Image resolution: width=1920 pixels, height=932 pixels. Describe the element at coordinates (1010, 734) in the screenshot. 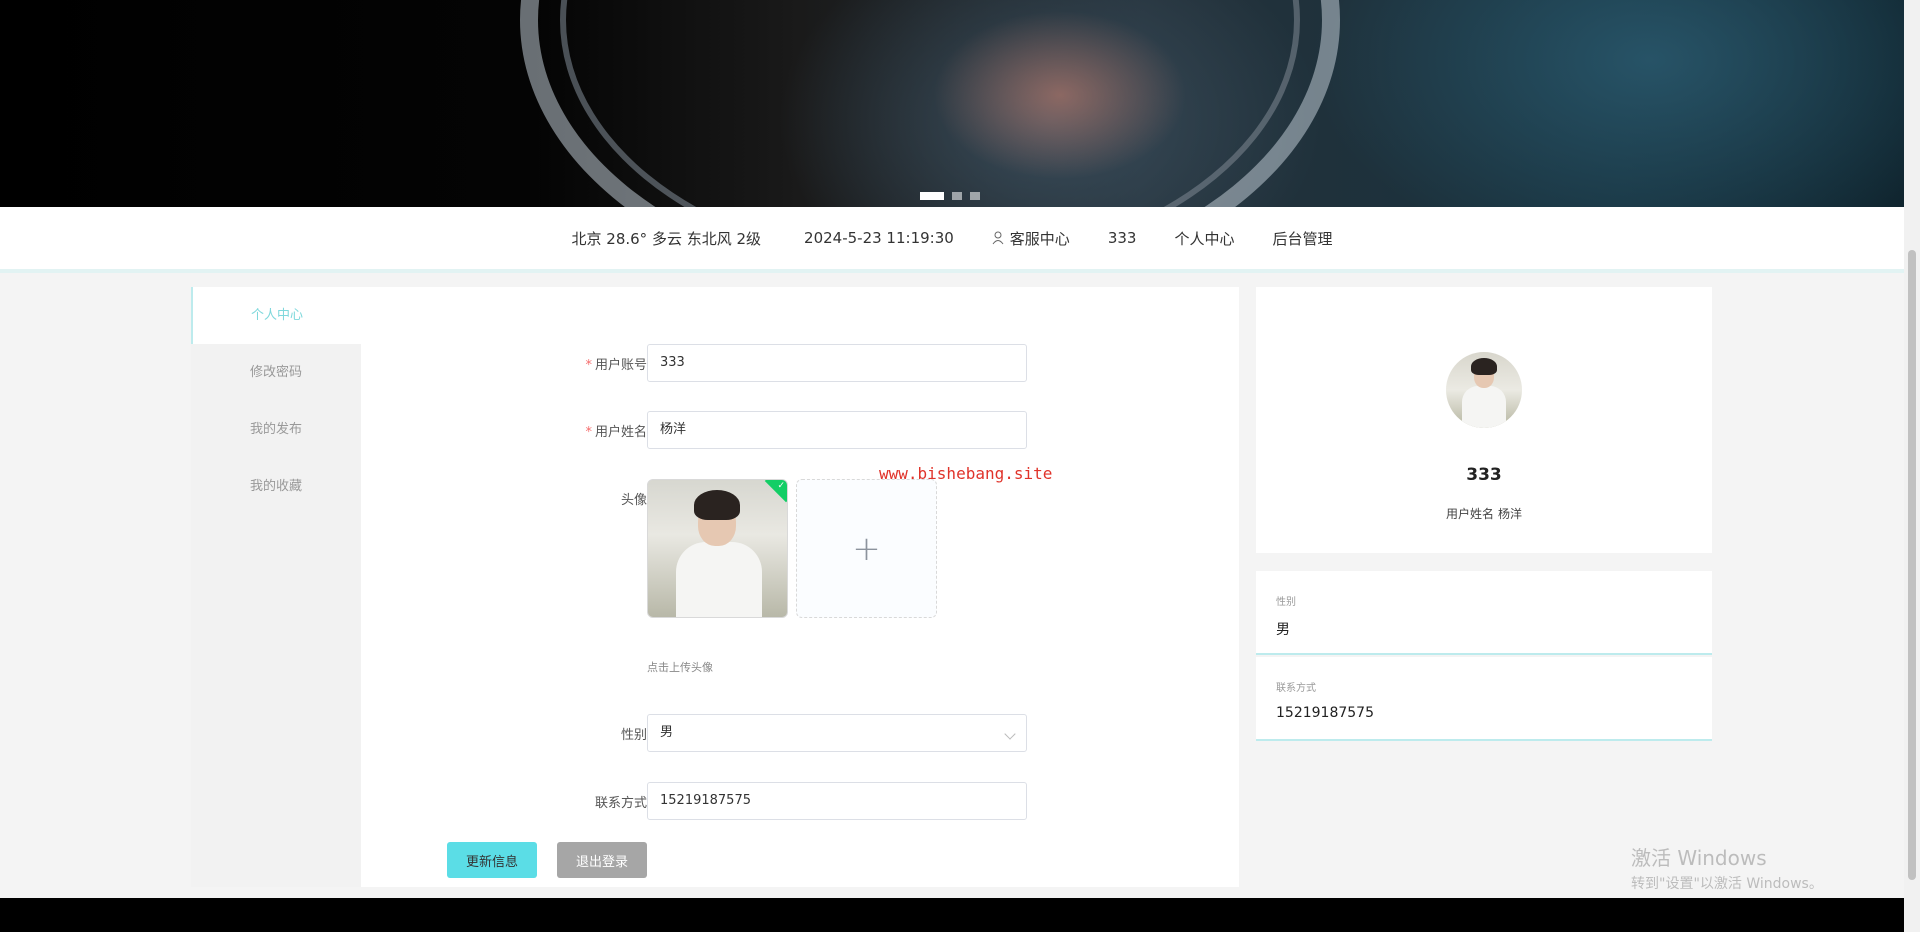

I see `chevron-down-icon` at that location.